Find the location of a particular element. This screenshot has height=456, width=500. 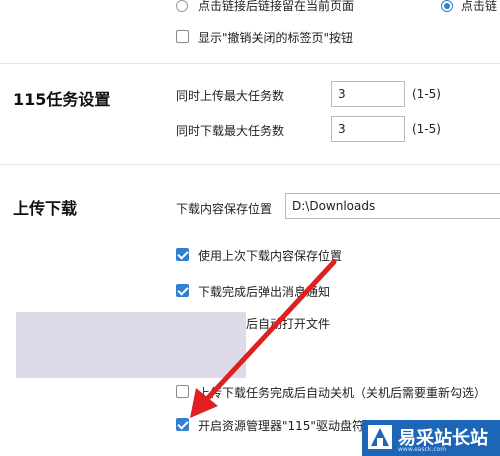

annotation-arrow is located at coordinates (263, 338).